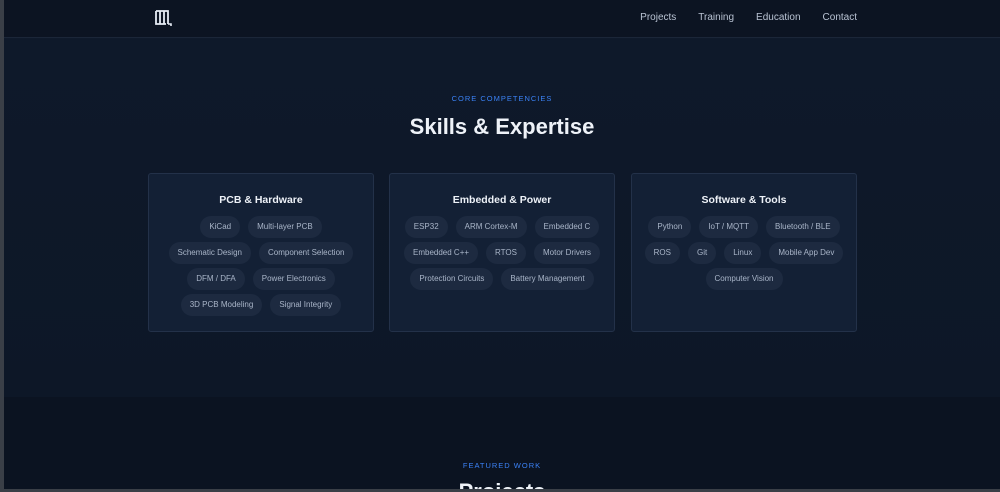 This screenshot has width=1000, height=492. What do you see at coordinates (216, 279) in the screenshot?
I see `skill-tag: DFM / DFA` at bounding box center [216, 279].